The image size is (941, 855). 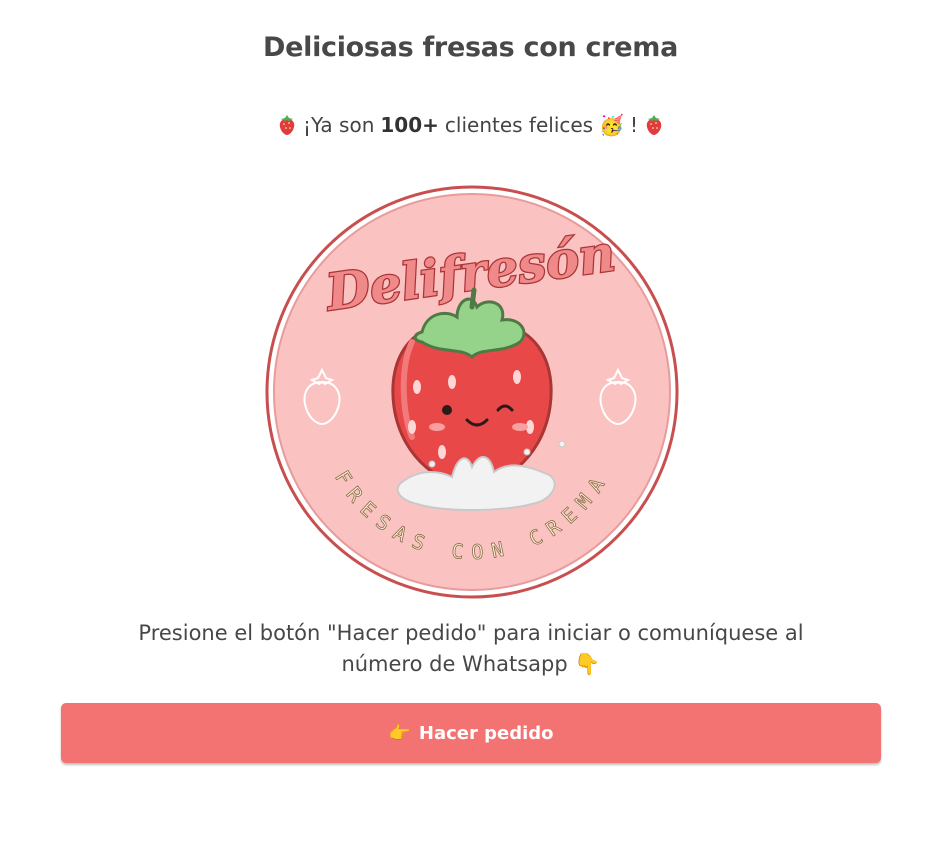 I want to click on customer-count: 100+, so click(x=409, y=125).